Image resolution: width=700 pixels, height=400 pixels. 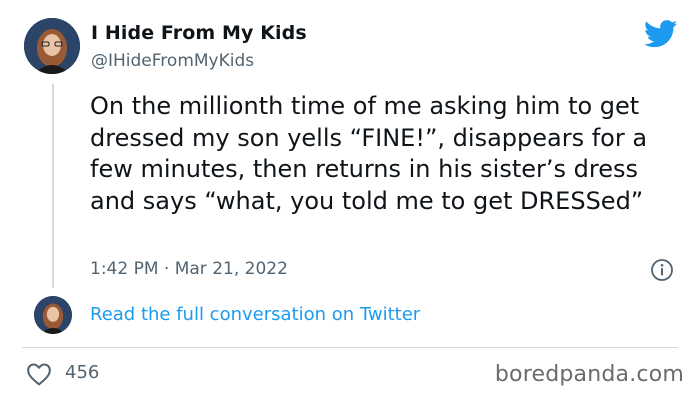 I want to click on like-count: 456, so click(x=82, y=372).